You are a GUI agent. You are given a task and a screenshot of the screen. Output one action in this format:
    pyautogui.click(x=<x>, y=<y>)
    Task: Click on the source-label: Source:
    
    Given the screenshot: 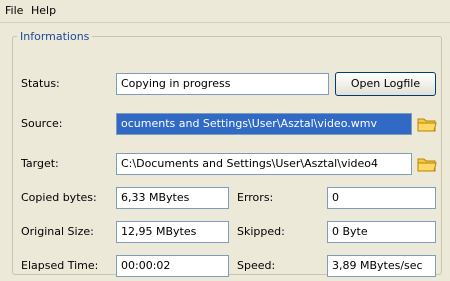 What is the action you would take?
    pyautogui.click(x=42, y=123)
    